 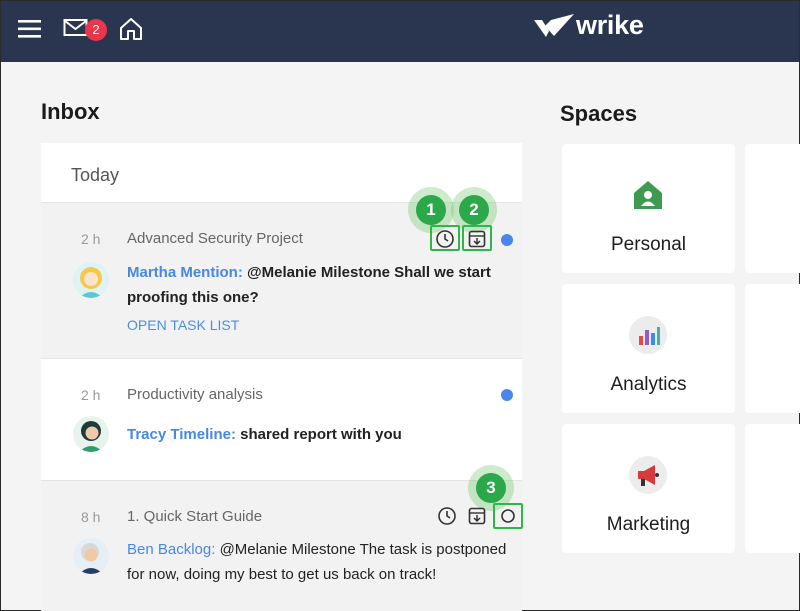 I want to click on space-label: Analytics, so click(x=648, y=384).